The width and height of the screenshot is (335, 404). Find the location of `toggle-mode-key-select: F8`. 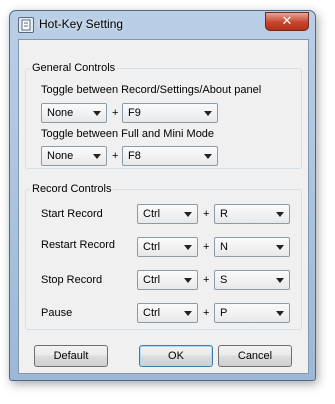

toggle-mode-key-select: F8 is located at coordinates (170, 156).